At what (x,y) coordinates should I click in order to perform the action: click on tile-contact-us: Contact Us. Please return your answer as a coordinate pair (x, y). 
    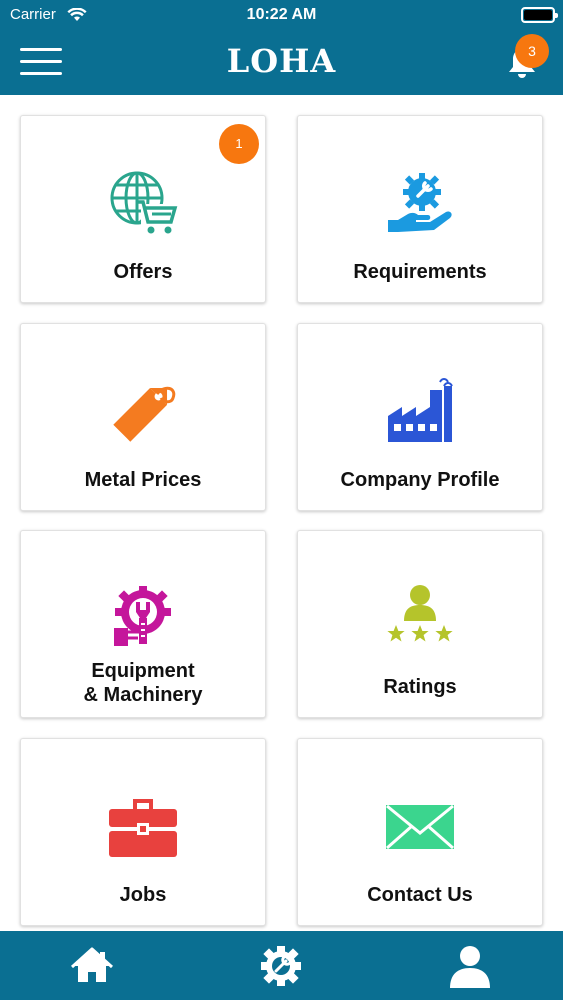
    Looking at the image, I should click on (420, 832).